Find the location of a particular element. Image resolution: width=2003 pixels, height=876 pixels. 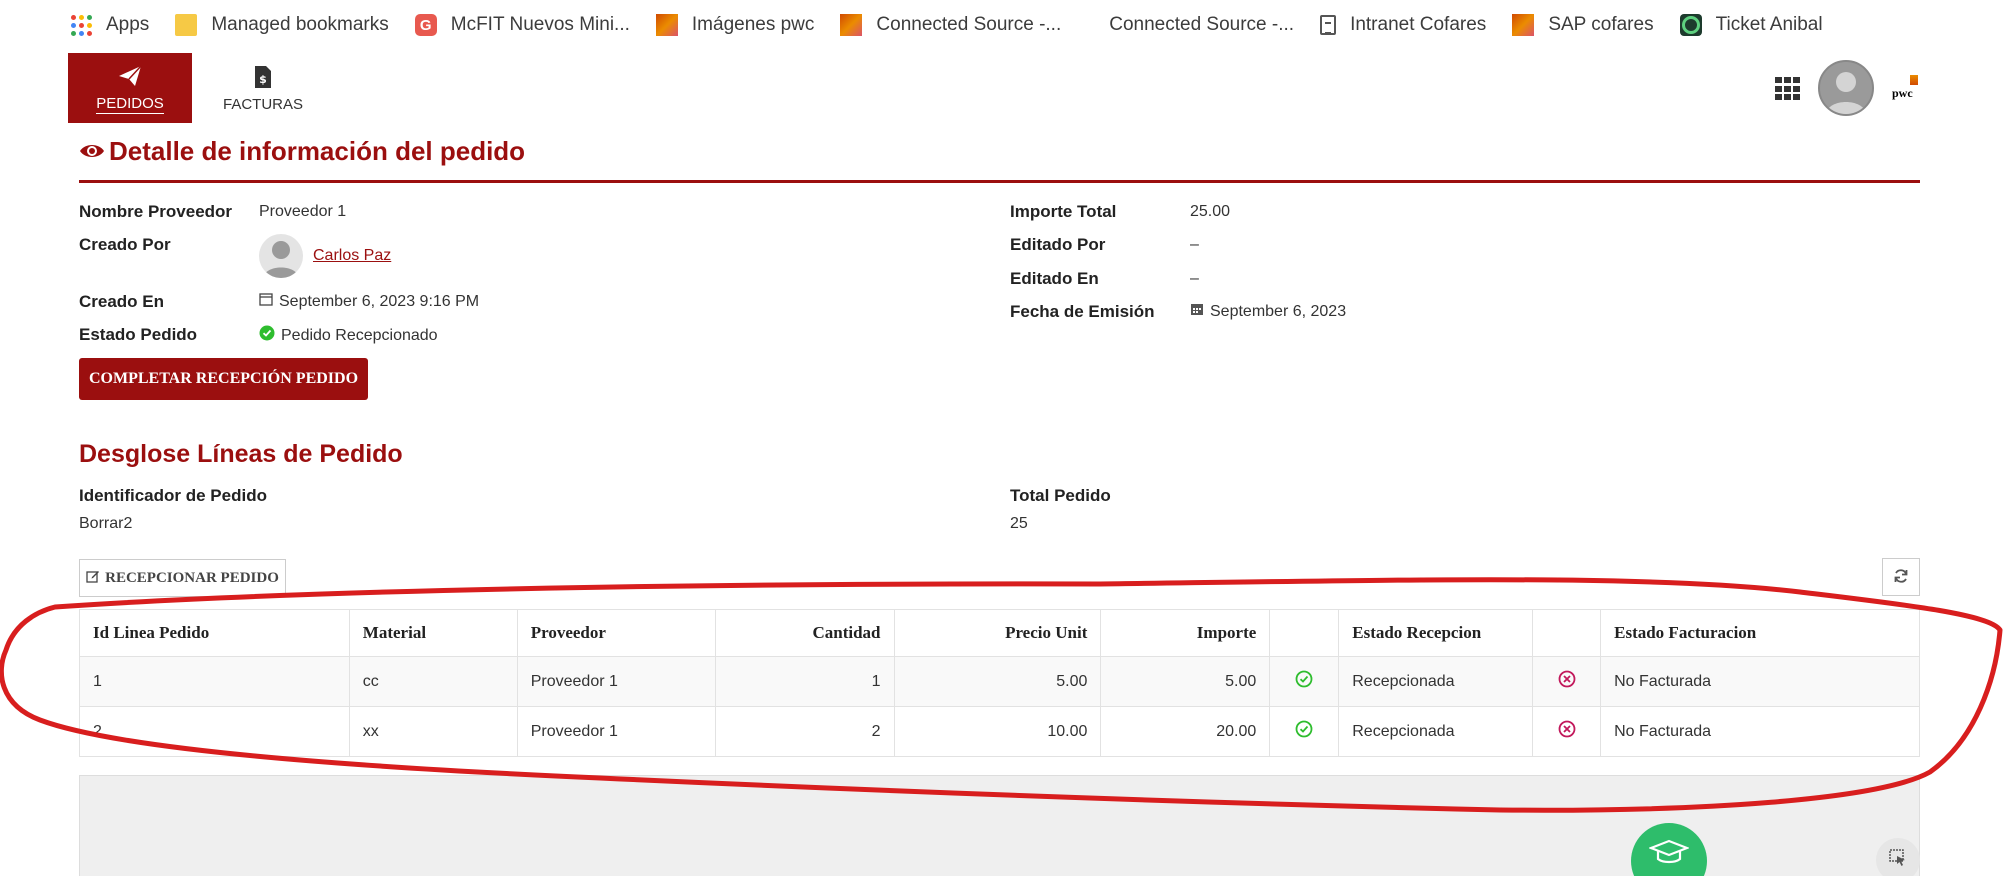

g-icon: G is located at coordinates (425, 25).